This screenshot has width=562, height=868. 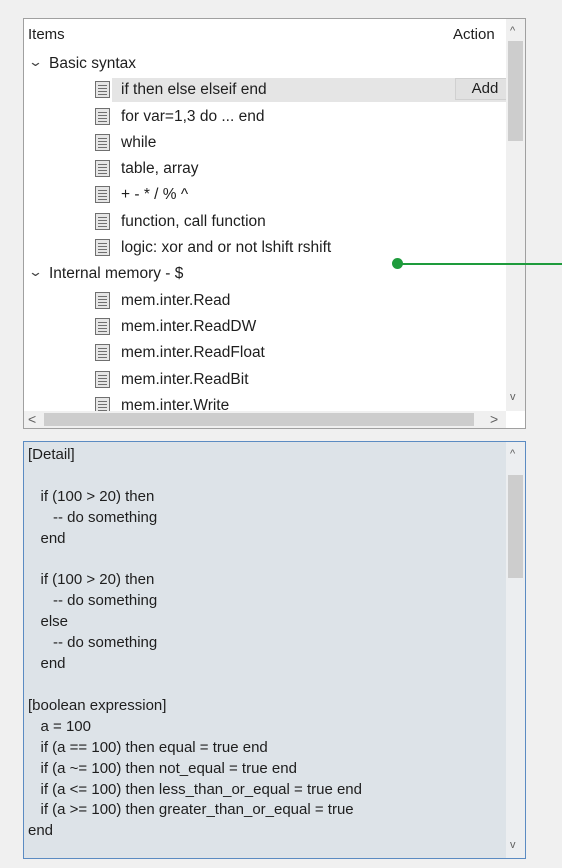 What do you see at coordinates (155, 195) in the screenshot?
I see `item-label: + - * / % ^` at bounding box center [155, 195].